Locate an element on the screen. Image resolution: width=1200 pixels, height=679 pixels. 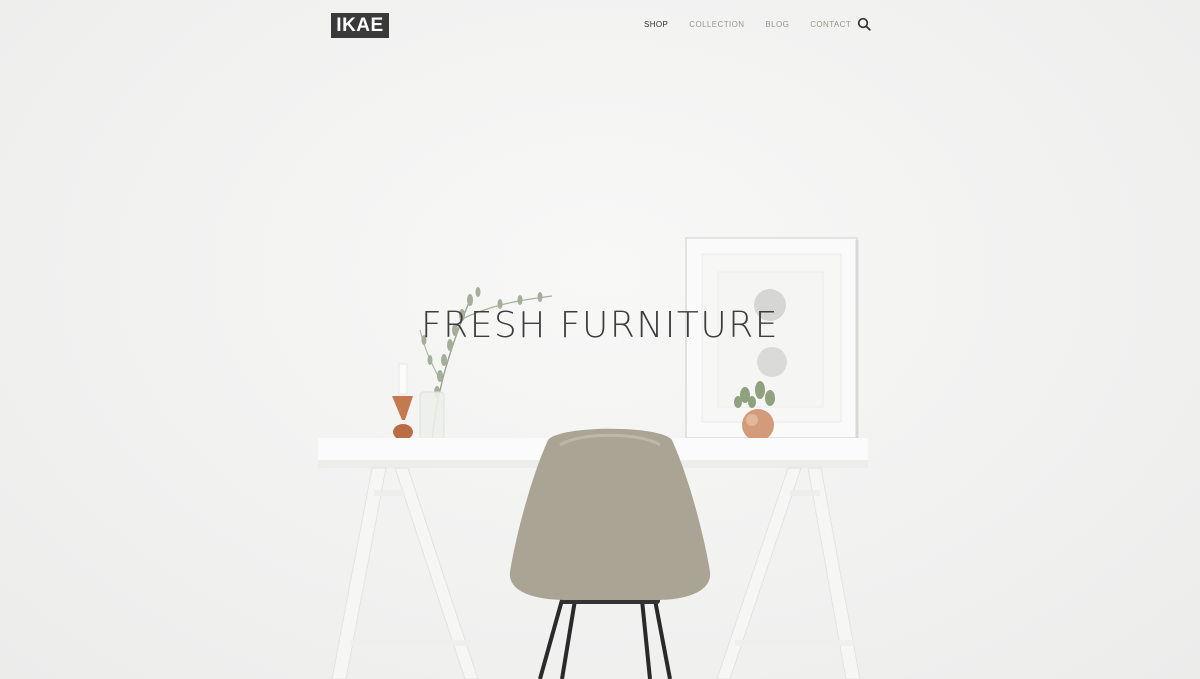
search-icon is located at coordinates (864, 24).